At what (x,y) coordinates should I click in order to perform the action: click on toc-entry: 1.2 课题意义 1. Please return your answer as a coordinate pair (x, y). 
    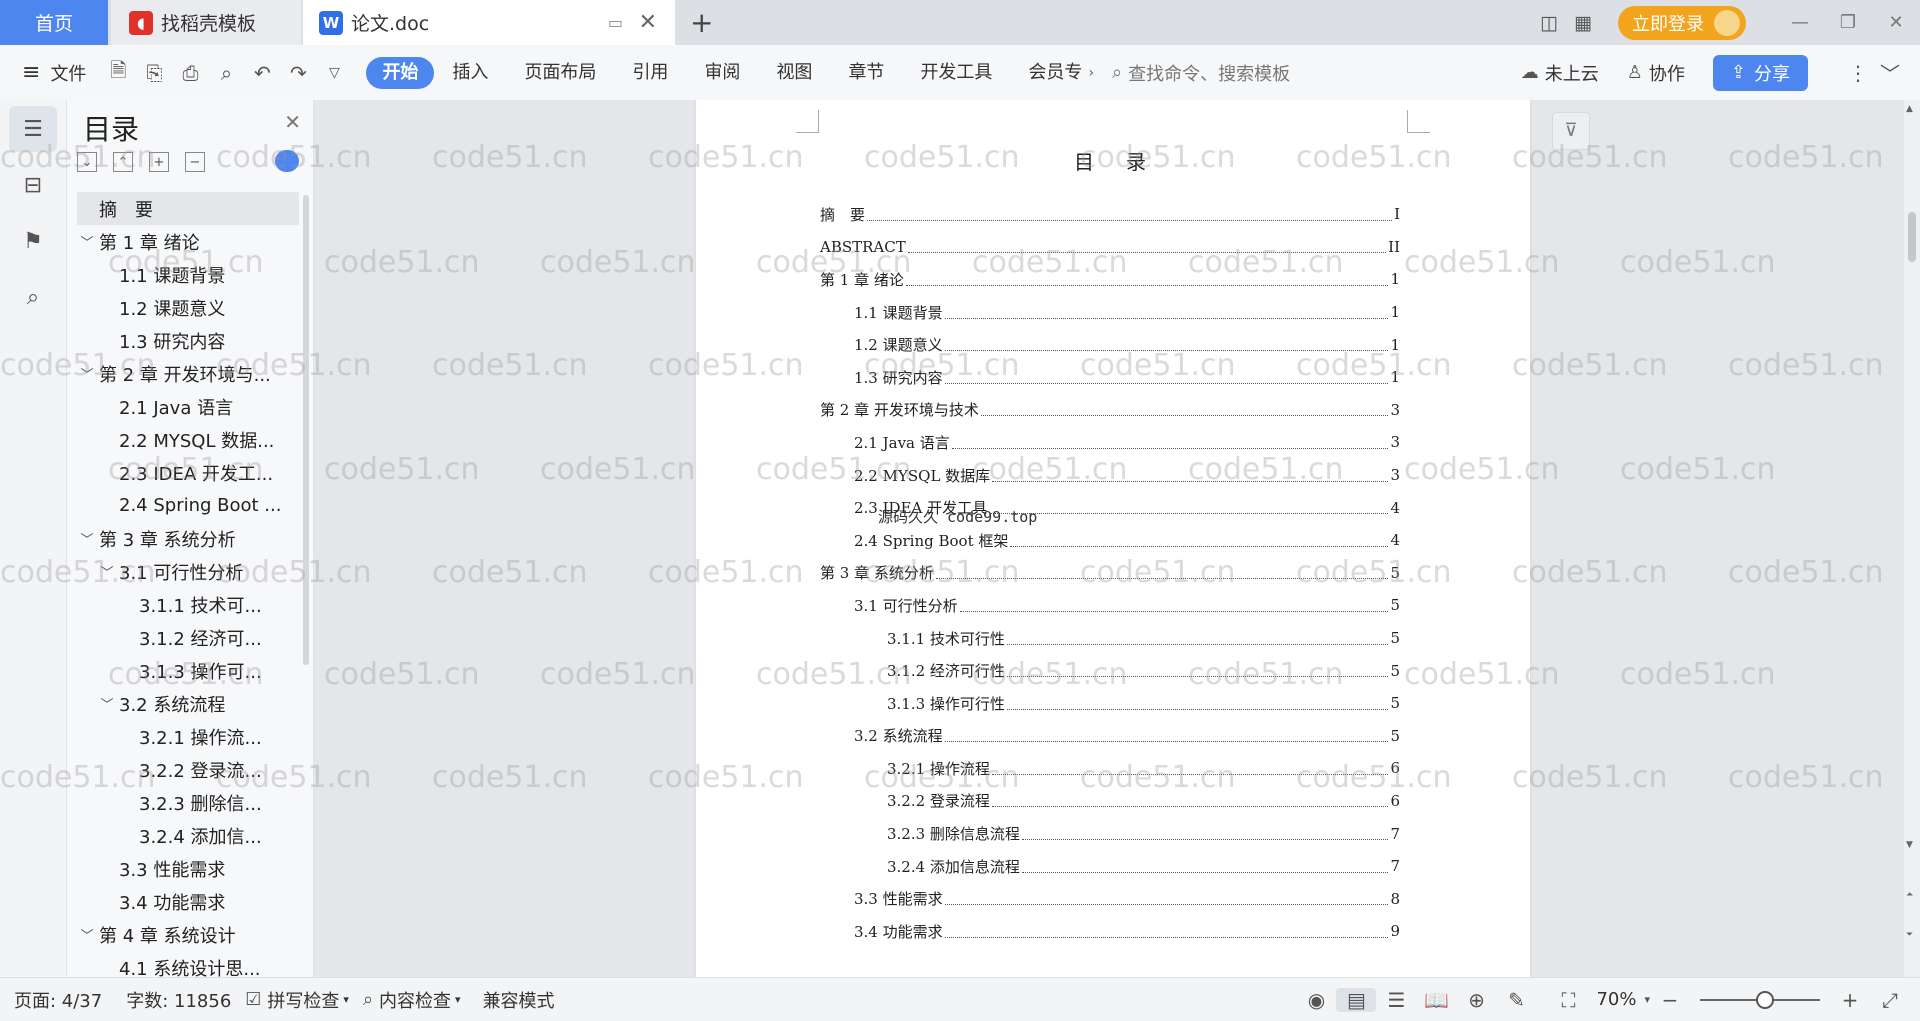
    Looking at the image, I should click on (1110, 344).